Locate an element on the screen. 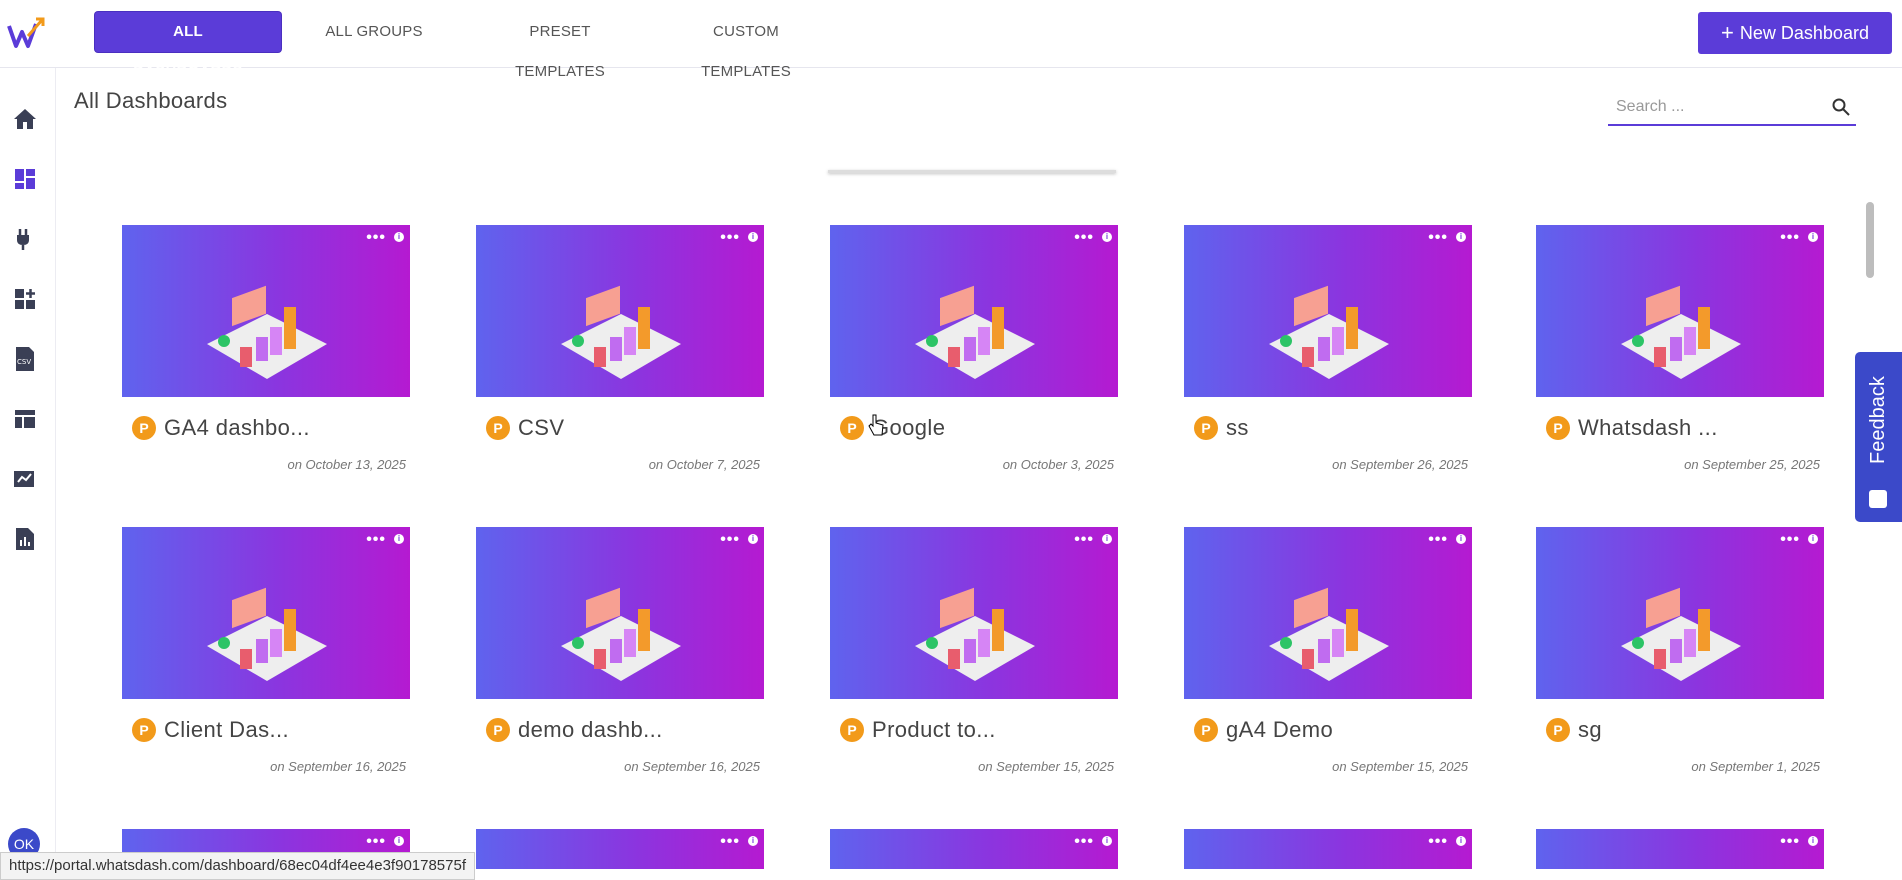  card-title: sg is located at coordinates (1590, 730).